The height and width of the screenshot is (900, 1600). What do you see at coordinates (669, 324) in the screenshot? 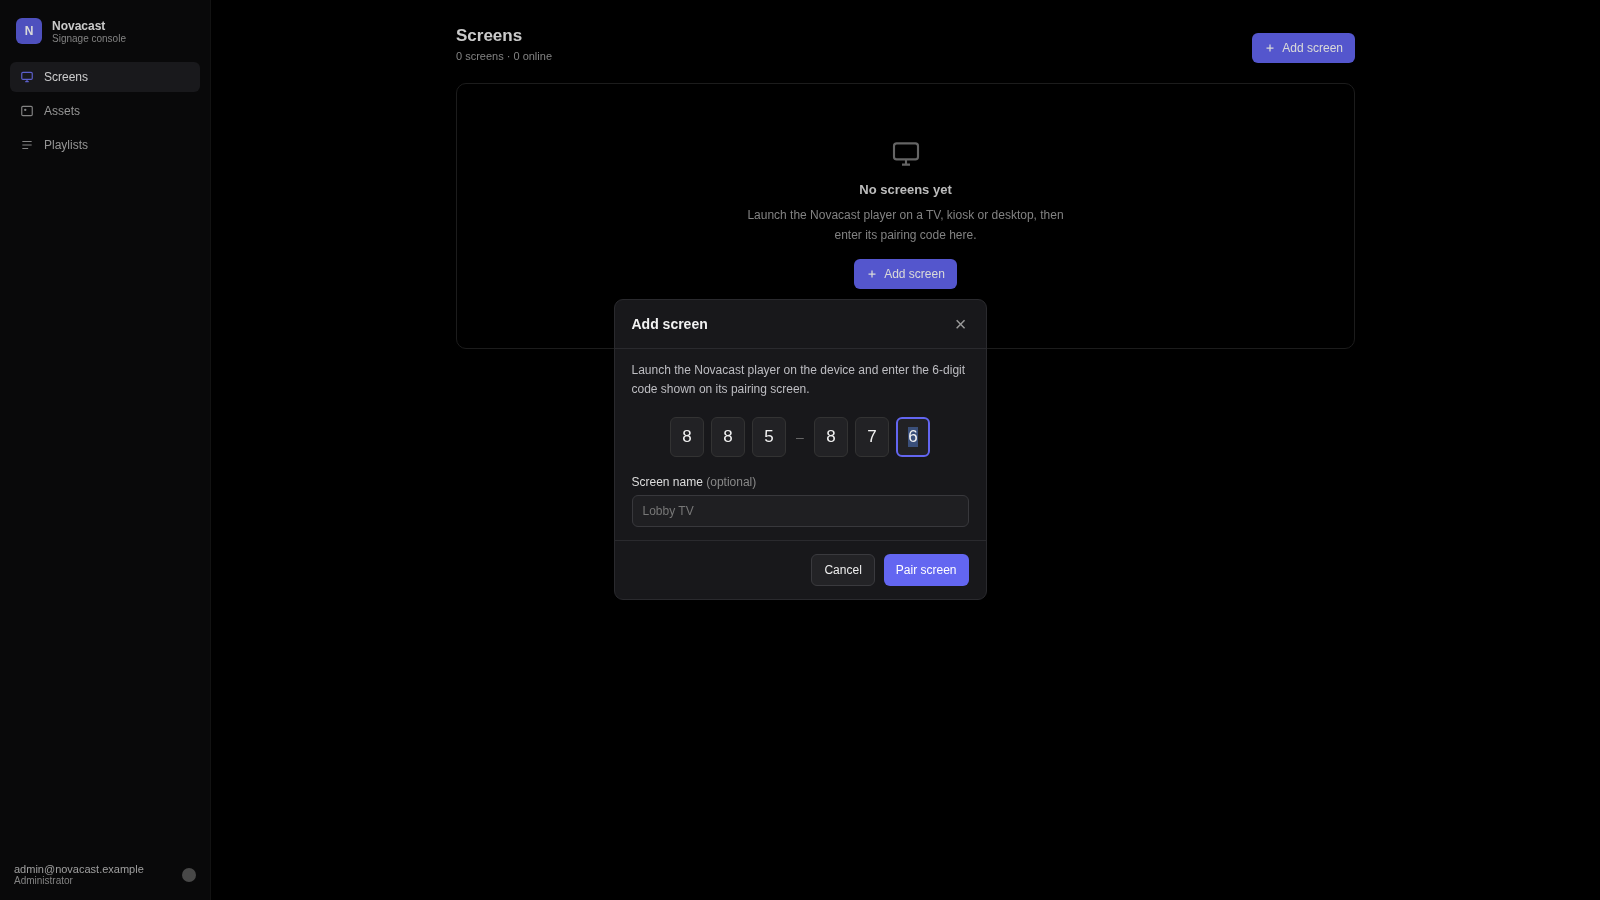
I see `dialog-title: Add screen` at bounding box center [669, 324].